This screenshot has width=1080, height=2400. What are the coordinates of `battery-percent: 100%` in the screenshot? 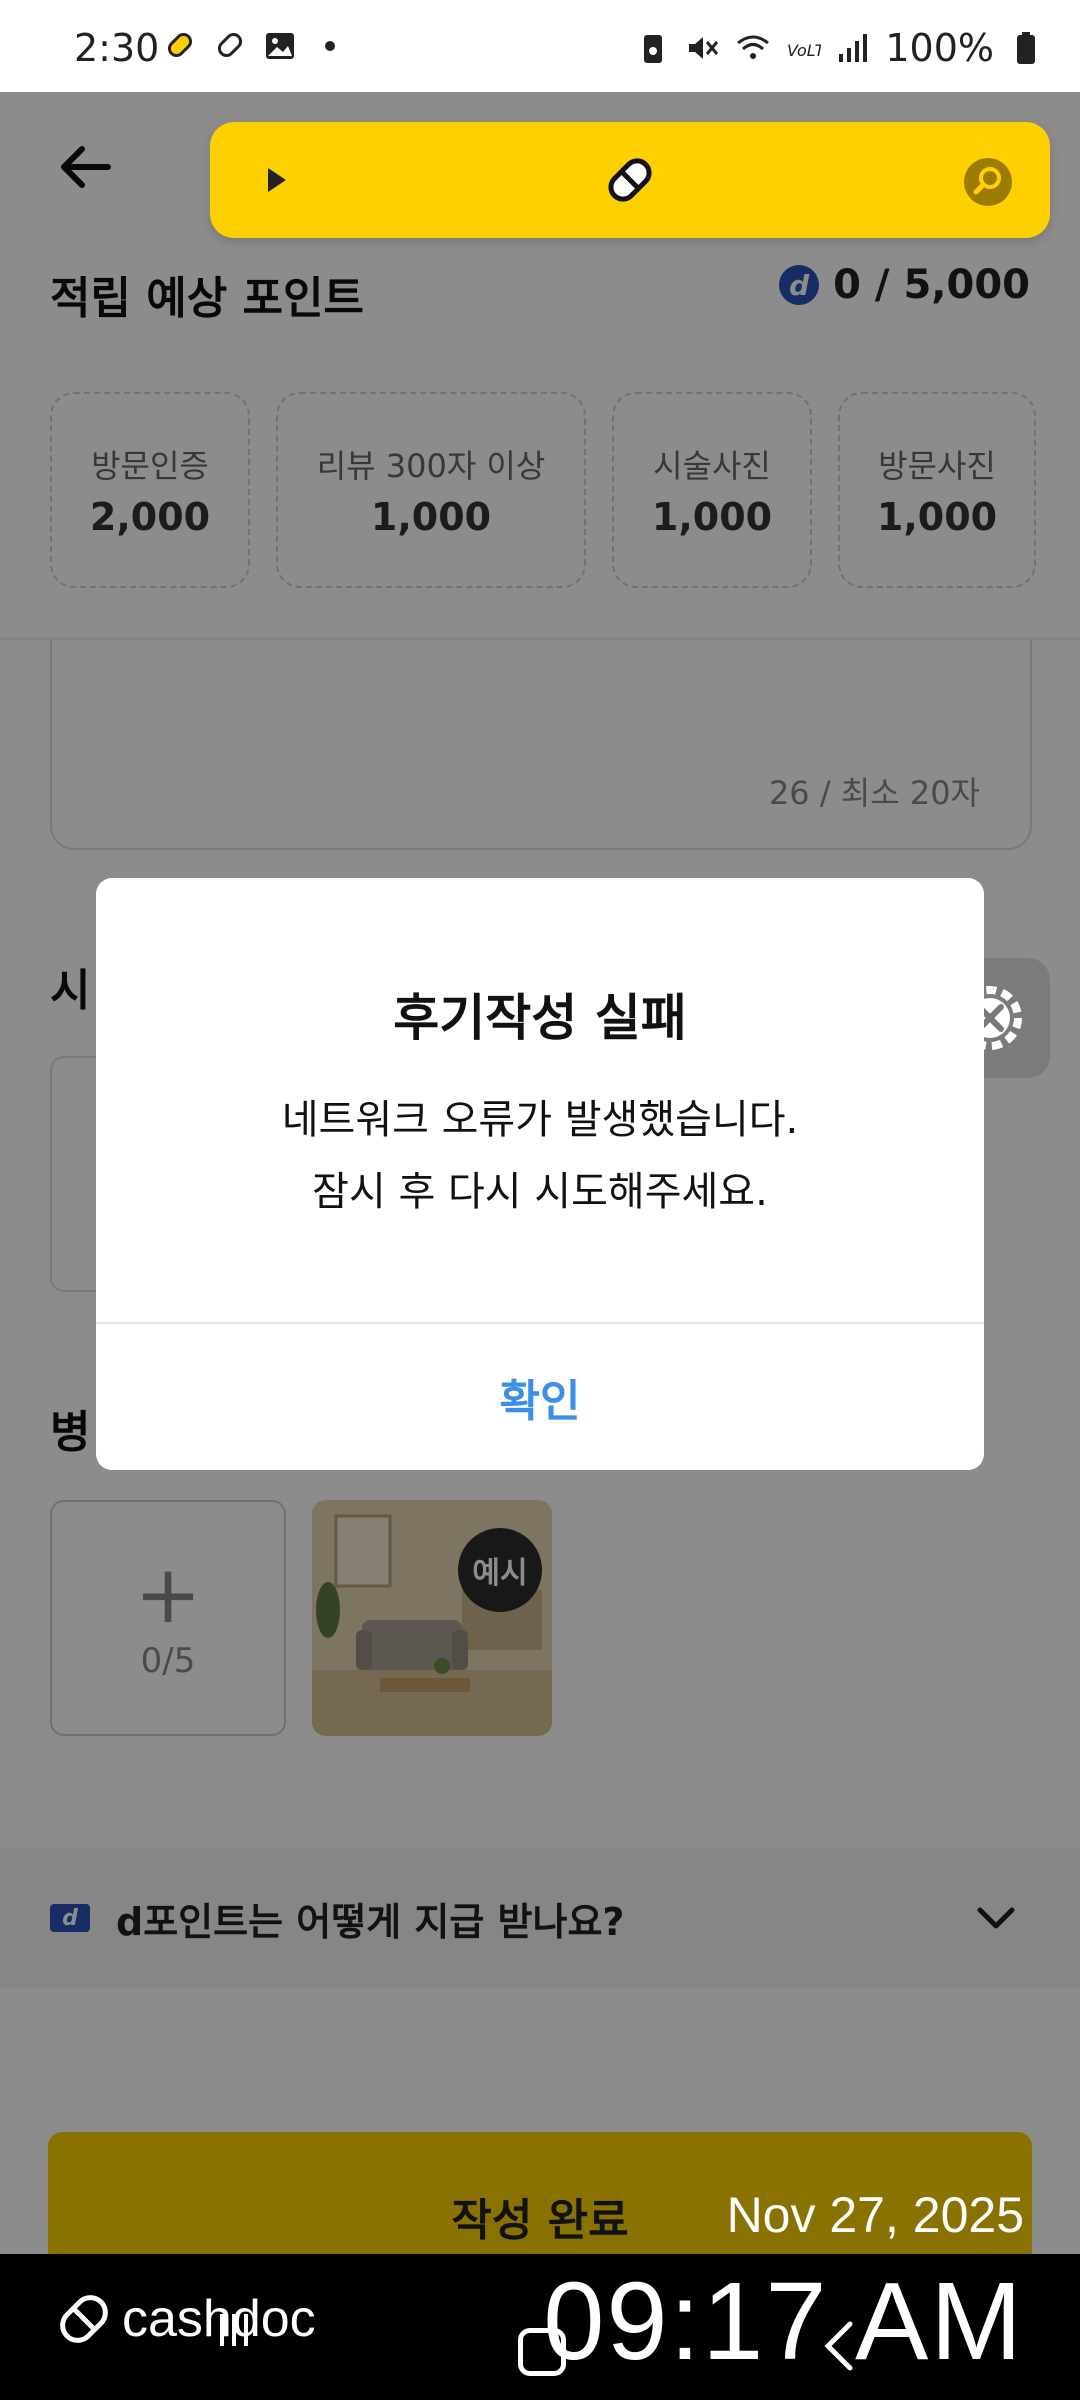 It's located at (939, 48).